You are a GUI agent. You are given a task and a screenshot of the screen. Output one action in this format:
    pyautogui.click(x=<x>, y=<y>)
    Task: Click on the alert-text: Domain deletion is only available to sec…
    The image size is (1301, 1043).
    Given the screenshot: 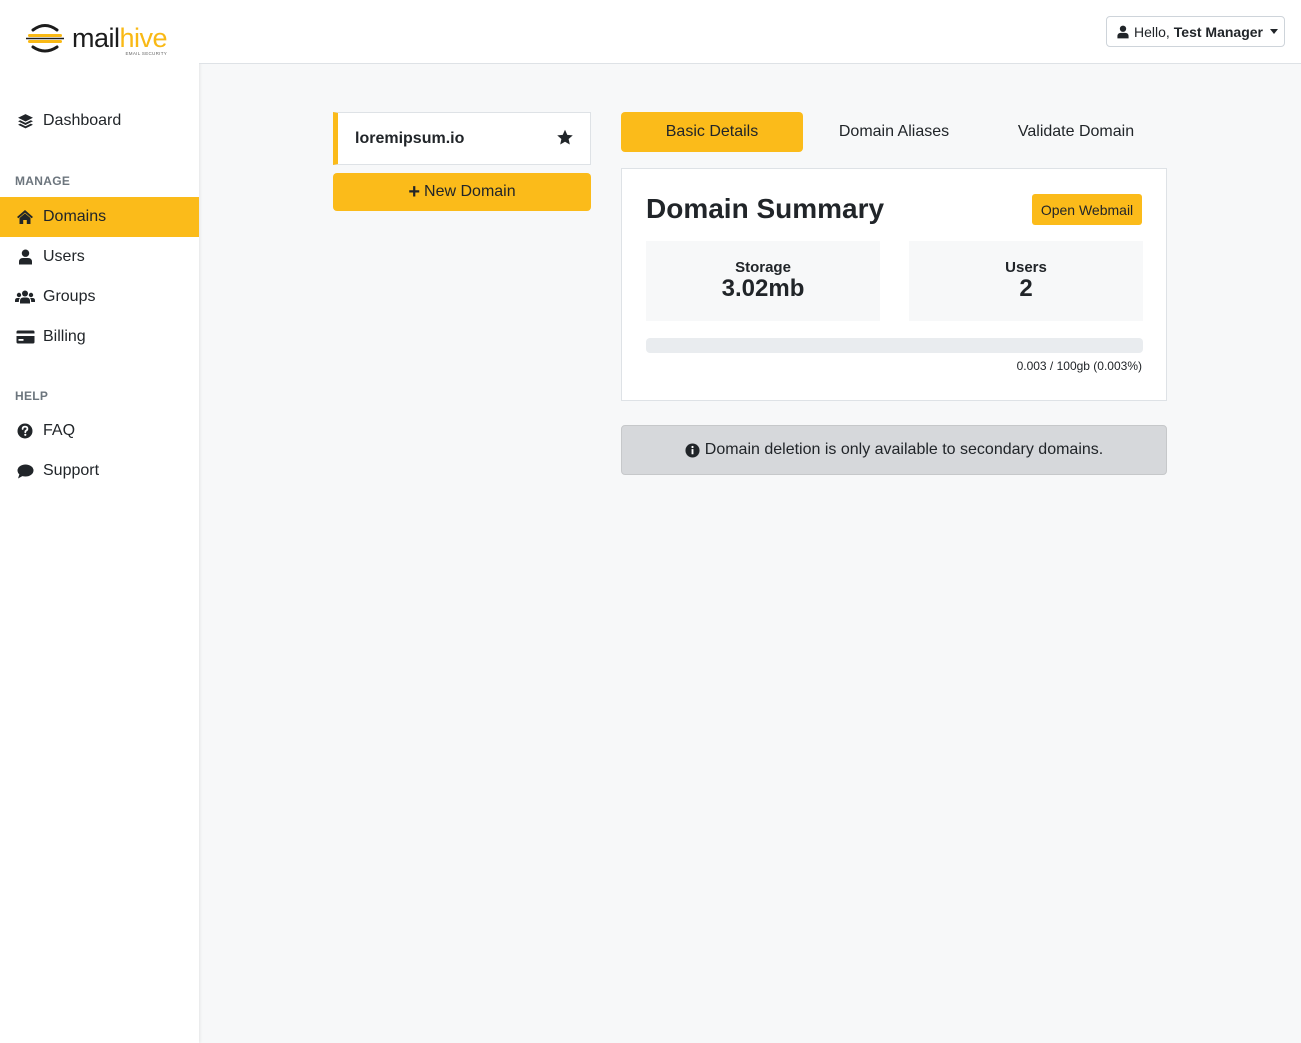 What is the action you would take?
    pyautogui.click(x=904, y=449)
    